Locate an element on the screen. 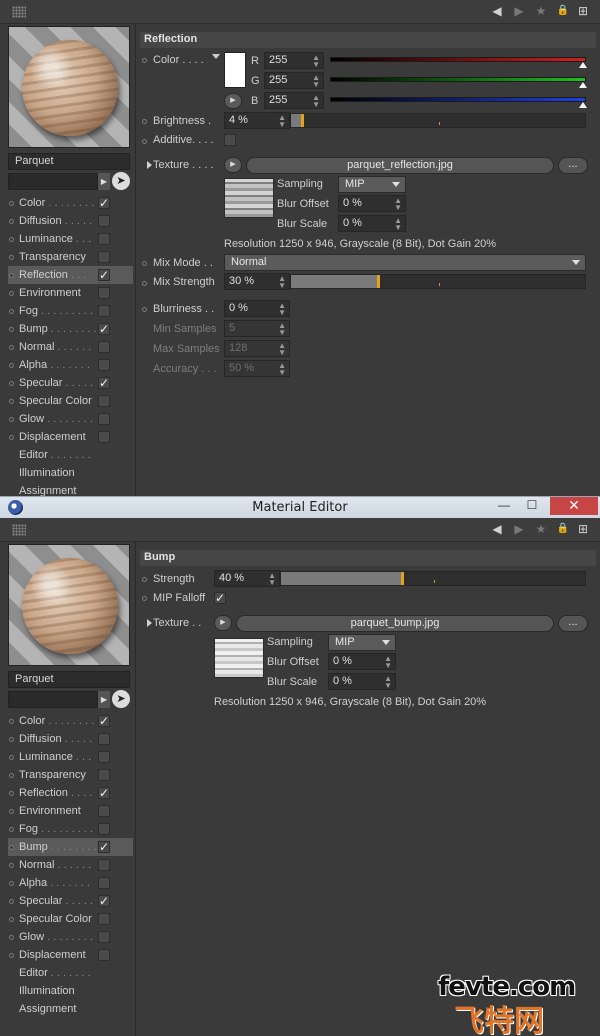 Image resolution: width=600 pixels, height=1036 pixels. channel-item-editor: Editor . . . . . . . is located at coordinates (70, 973).